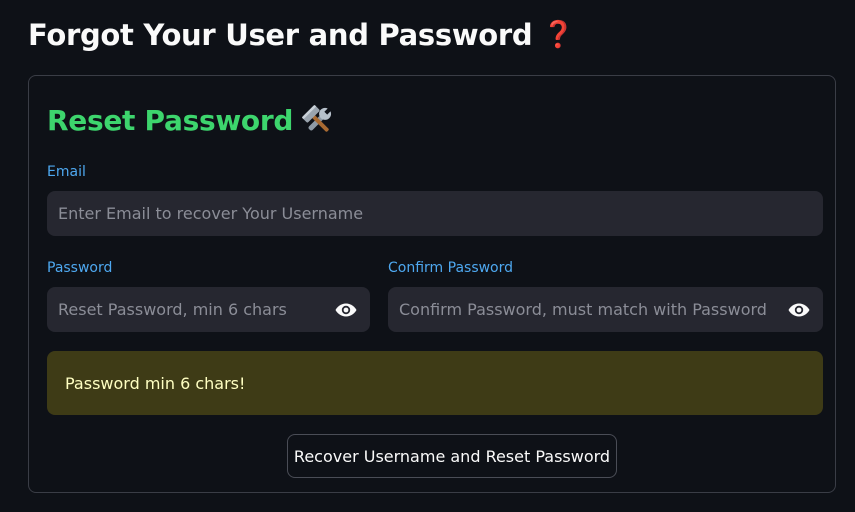 This screenshot has width=855, height=512. What do you see at coordinates (170, 120) in the screenshot?
I see `form-title-text: Reset Password` at bounding box center [170, 120].